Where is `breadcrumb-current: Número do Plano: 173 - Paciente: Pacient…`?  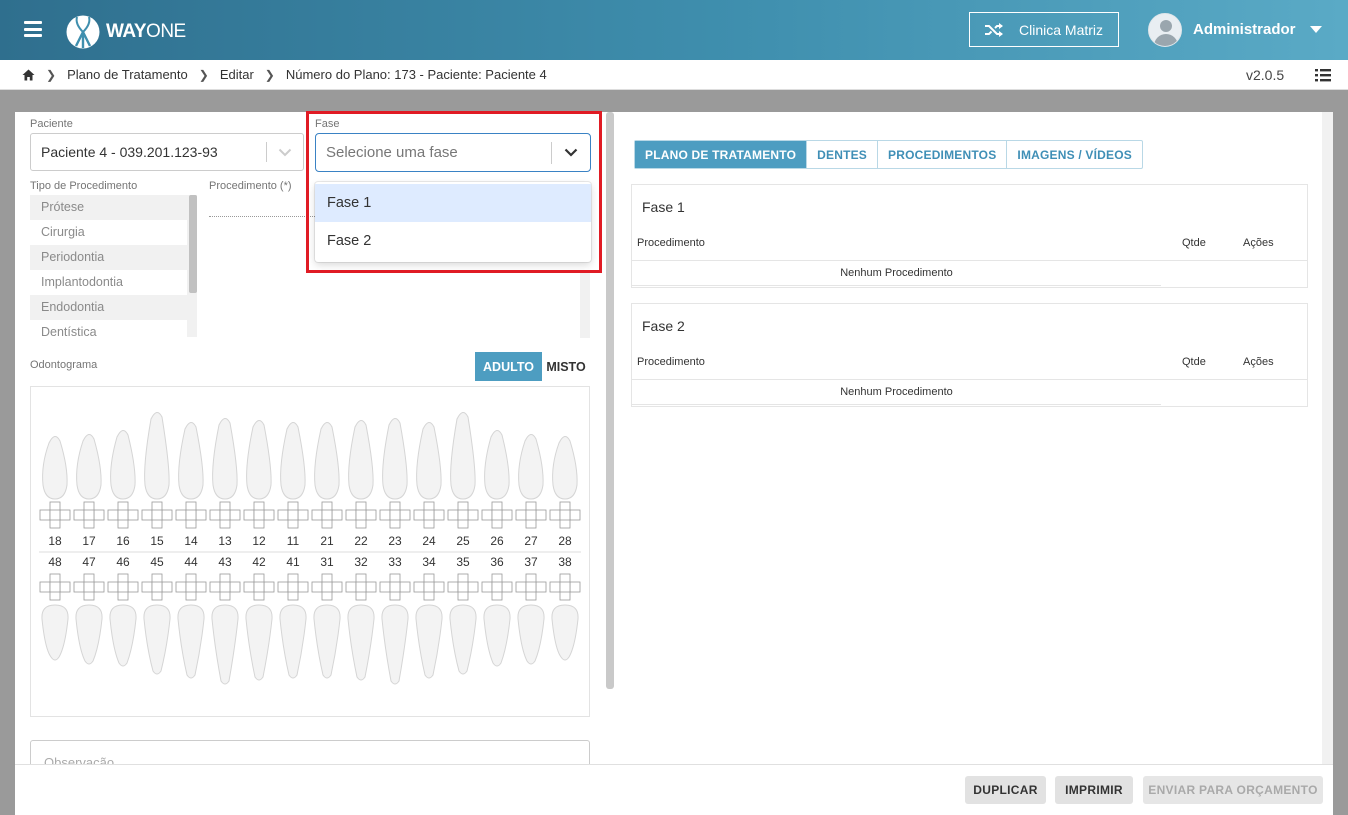
breadcrumb-current: Número do Plano: 173 - Paciente: Pacient… is located at coordinates (416, 74).